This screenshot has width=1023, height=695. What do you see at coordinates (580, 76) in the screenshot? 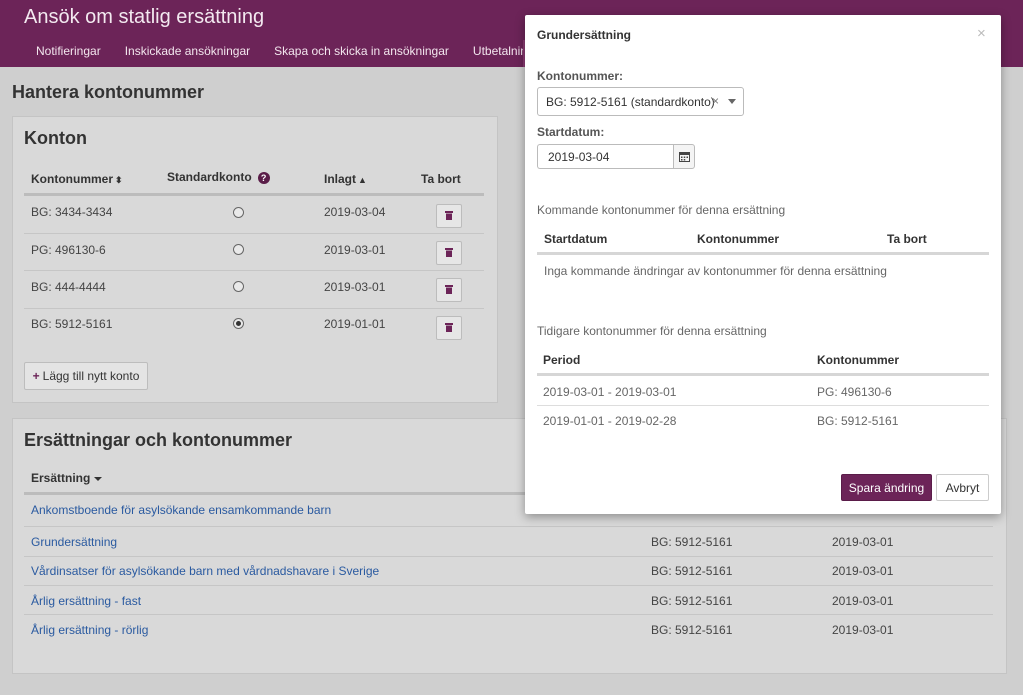
I see `kontonummer-label: Kontonummer:` at bounding box center [580, 76].